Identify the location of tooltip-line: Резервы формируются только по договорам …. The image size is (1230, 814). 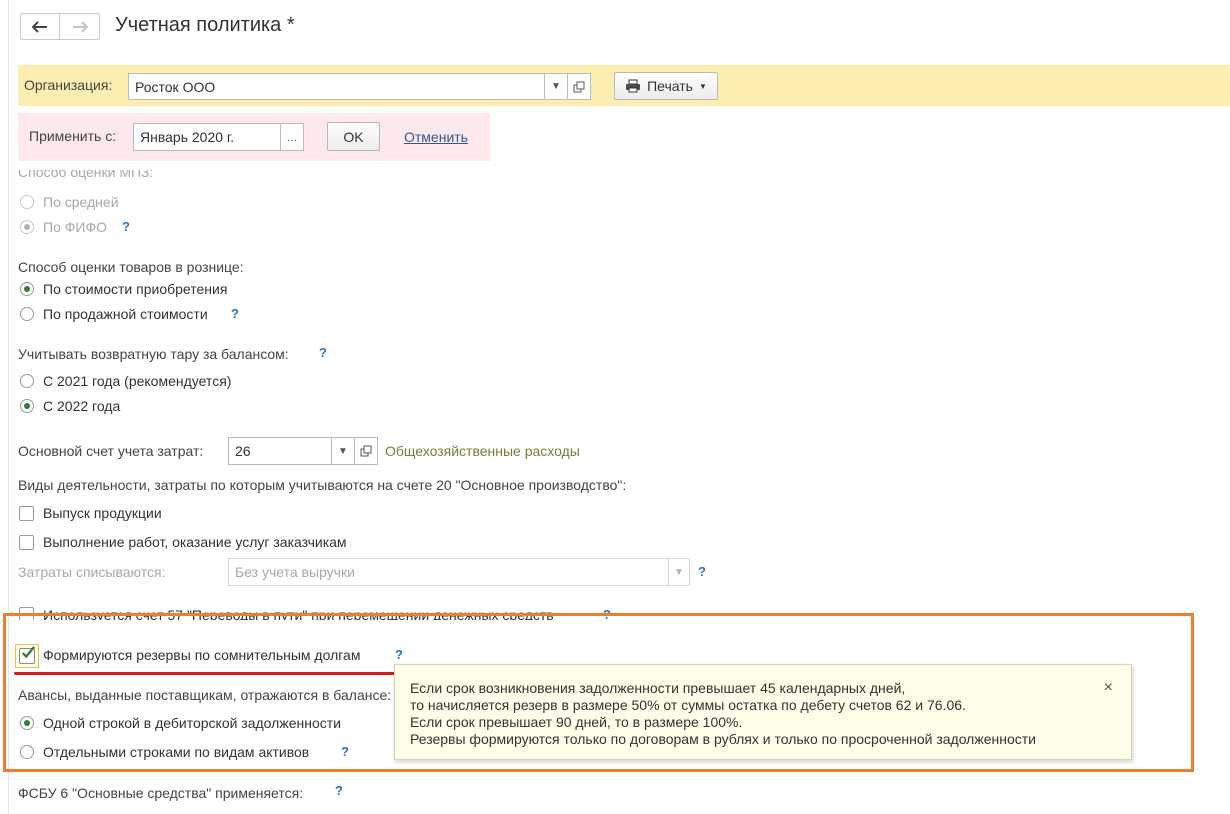
(723, 739).